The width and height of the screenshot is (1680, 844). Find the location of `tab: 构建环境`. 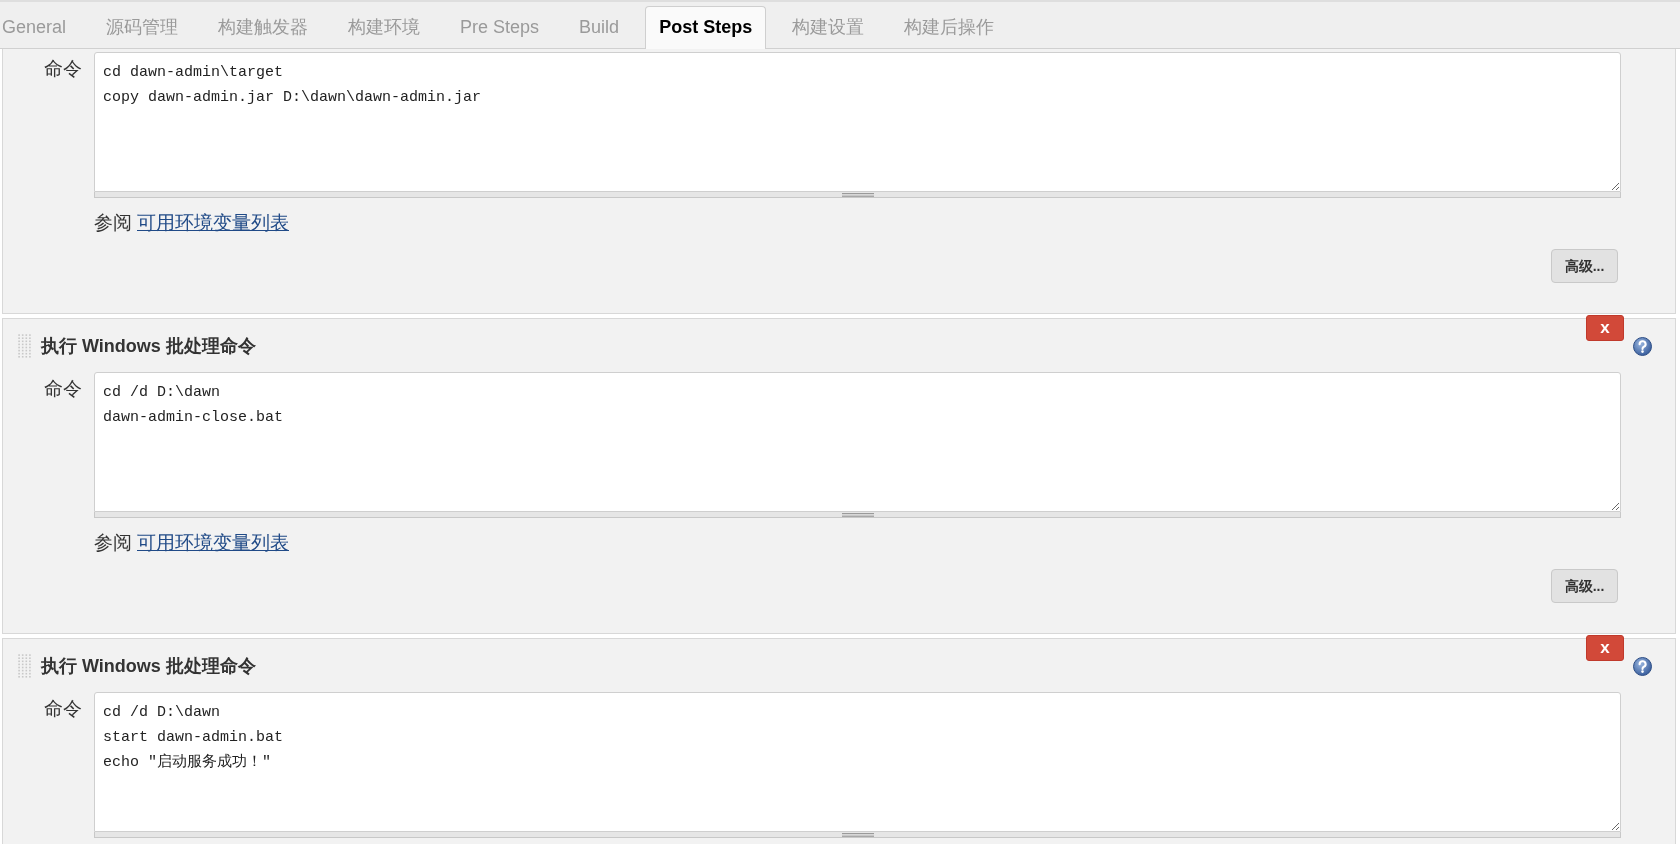

tab: 构建环境 is located at coordinates (384, 27).